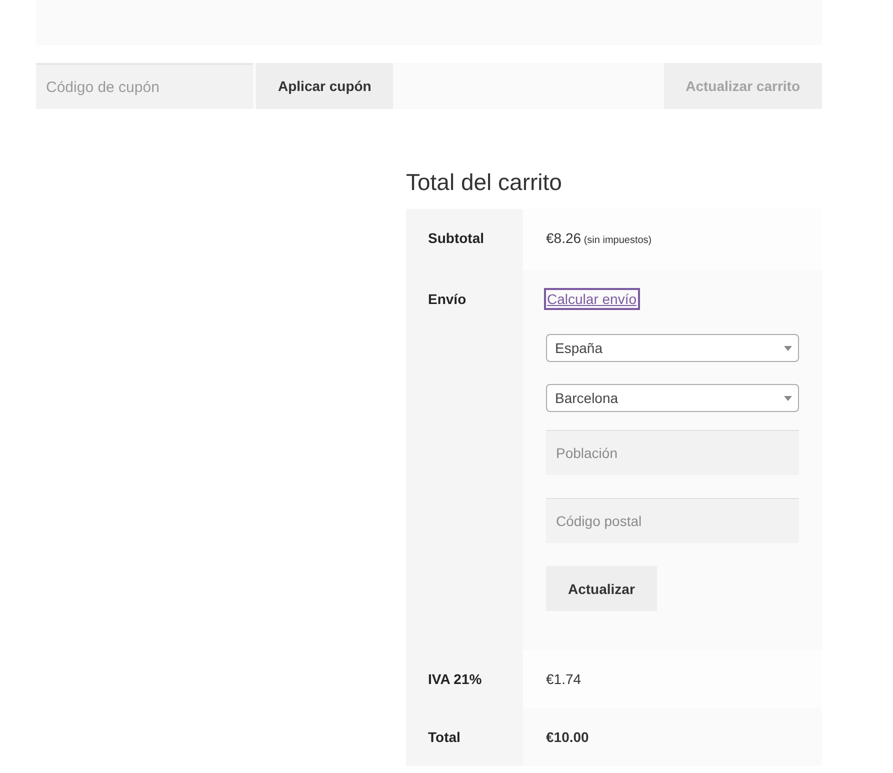 The image size is (893, 773). Describe the element at coordinates (672, 398) in the screenshot. I see `province-select: Barcelona` at that location.